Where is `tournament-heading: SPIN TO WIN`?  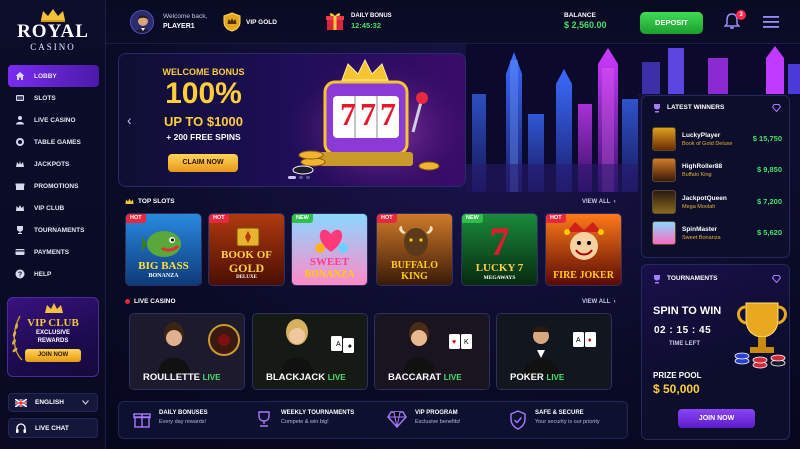 tournament-heading: SPIN TO WIN is located at coordinates (687, 311).